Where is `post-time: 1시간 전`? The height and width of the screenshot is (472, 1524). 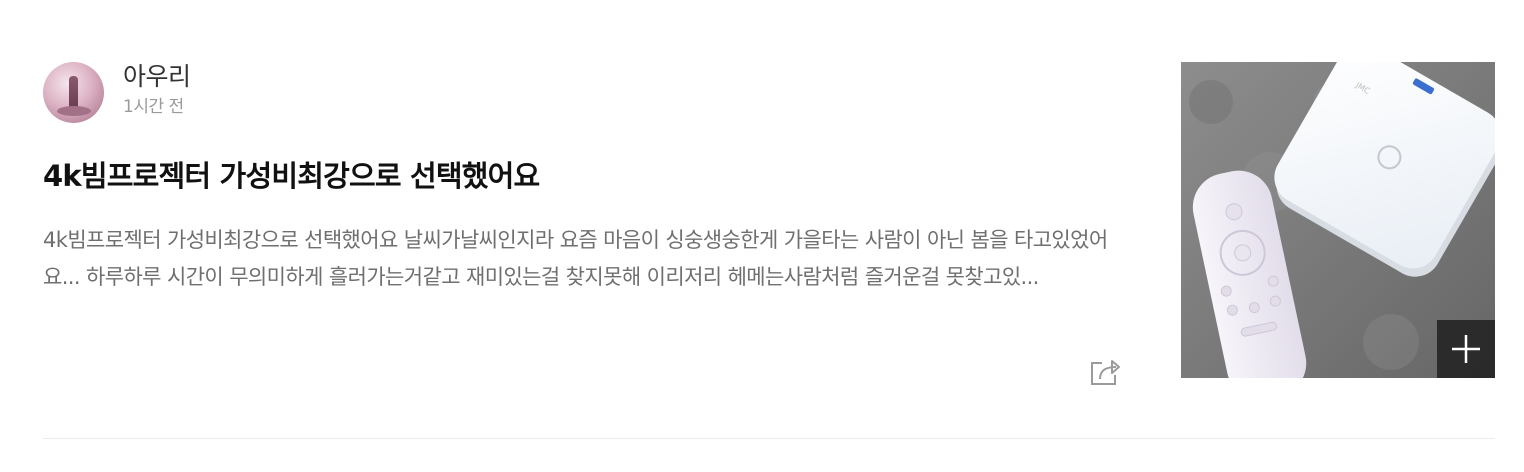
post-time: 1시간 전 is located at coordinates (153, 107).